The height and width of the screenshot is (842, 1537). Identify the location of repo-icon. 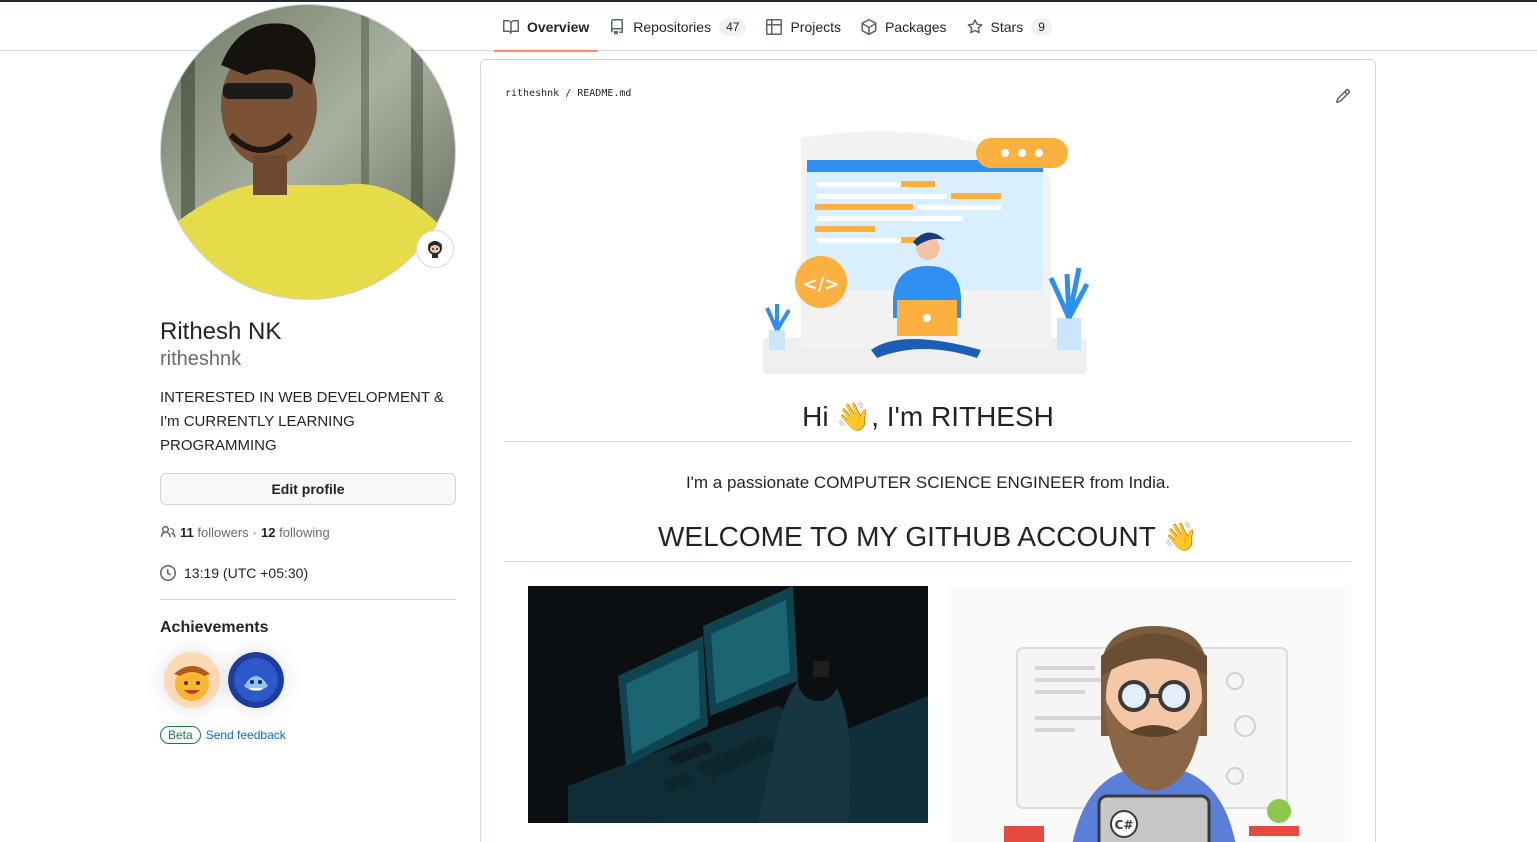
(617, 26).